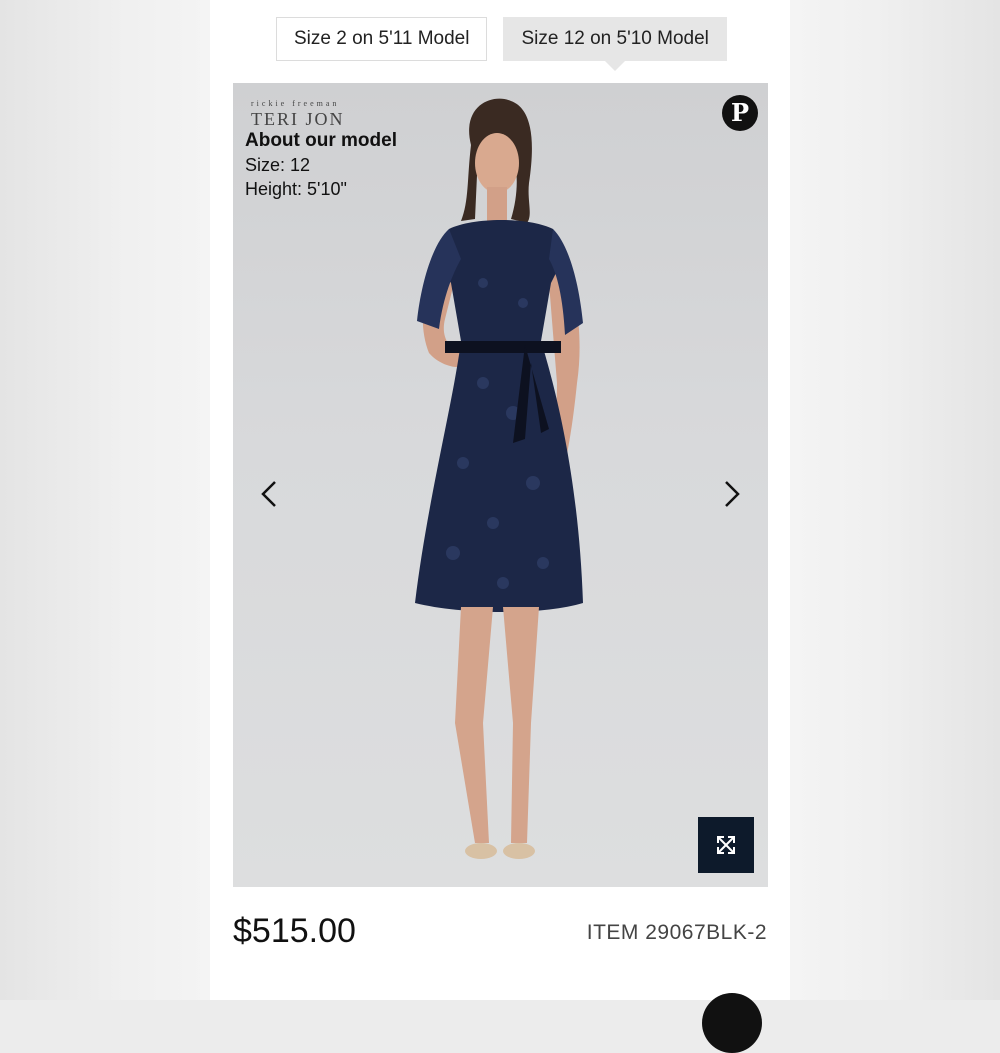 This screenshot has height=1053, width=1000. I want to click on brand-logo: rickie freeman TERI JON, so click(298, 114).